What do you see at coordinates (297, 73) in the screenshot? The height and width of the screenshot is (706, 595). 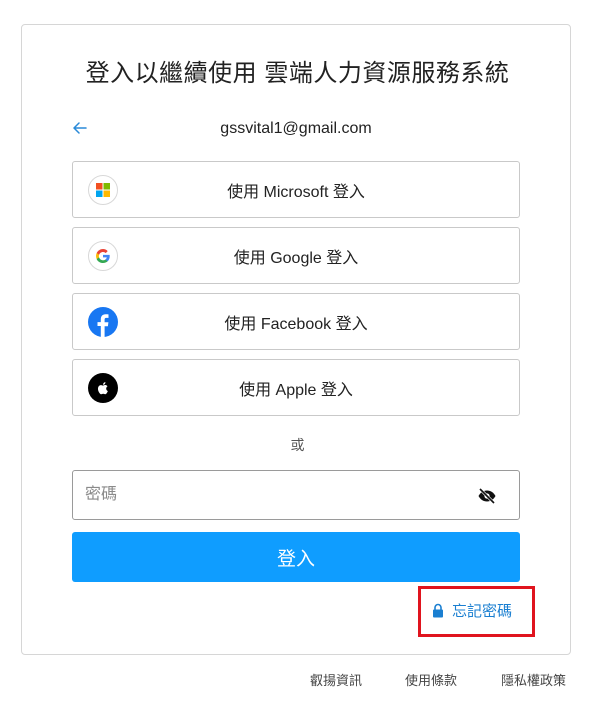 I see `page-title: 登入以繼續使用 雲端人力資源服務系統` at bounding box center [297, 73].